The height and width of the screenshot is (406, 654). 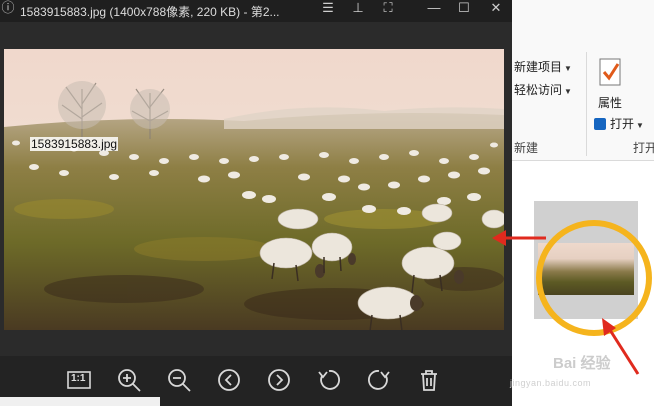 What do you see at coordinates (538, 90) in the screenshot?
I see `easy-access-label: 轻松访问` at bounding box center [538, 90].